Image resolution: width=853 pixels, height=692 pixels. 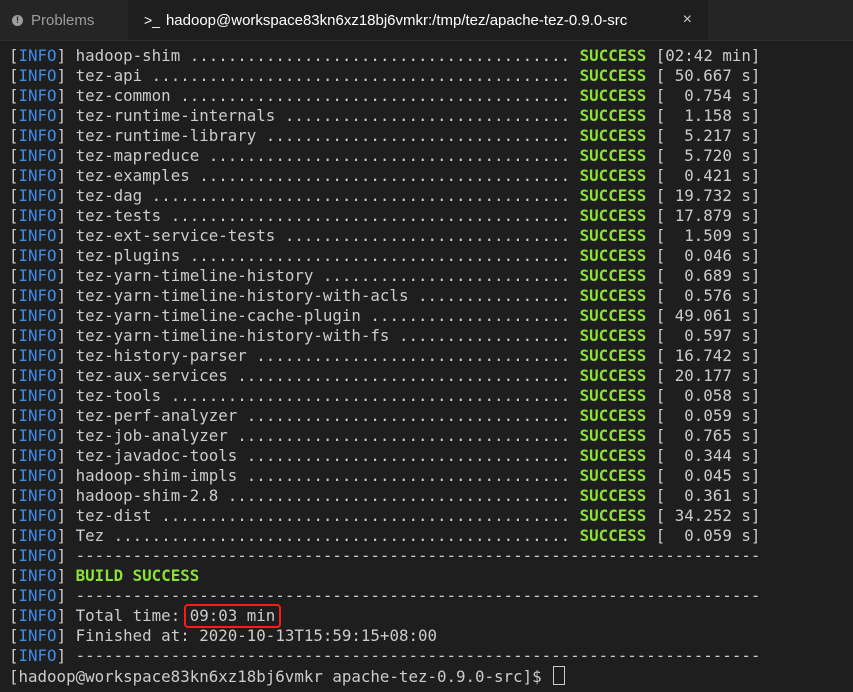 I want to click on module-name: tez-mapreduce, so click(x=133, y=155).